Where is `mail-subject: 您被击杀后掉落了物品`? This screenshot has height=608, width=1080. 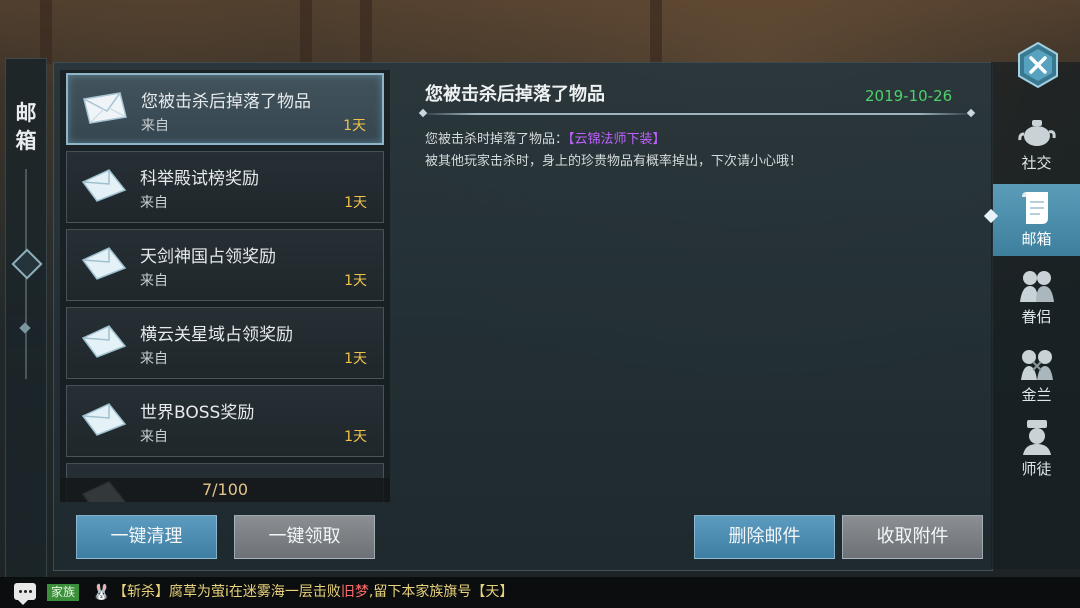
mail-subject: 您被击杀后掉落了物品 is located at coordinates (226, 102).